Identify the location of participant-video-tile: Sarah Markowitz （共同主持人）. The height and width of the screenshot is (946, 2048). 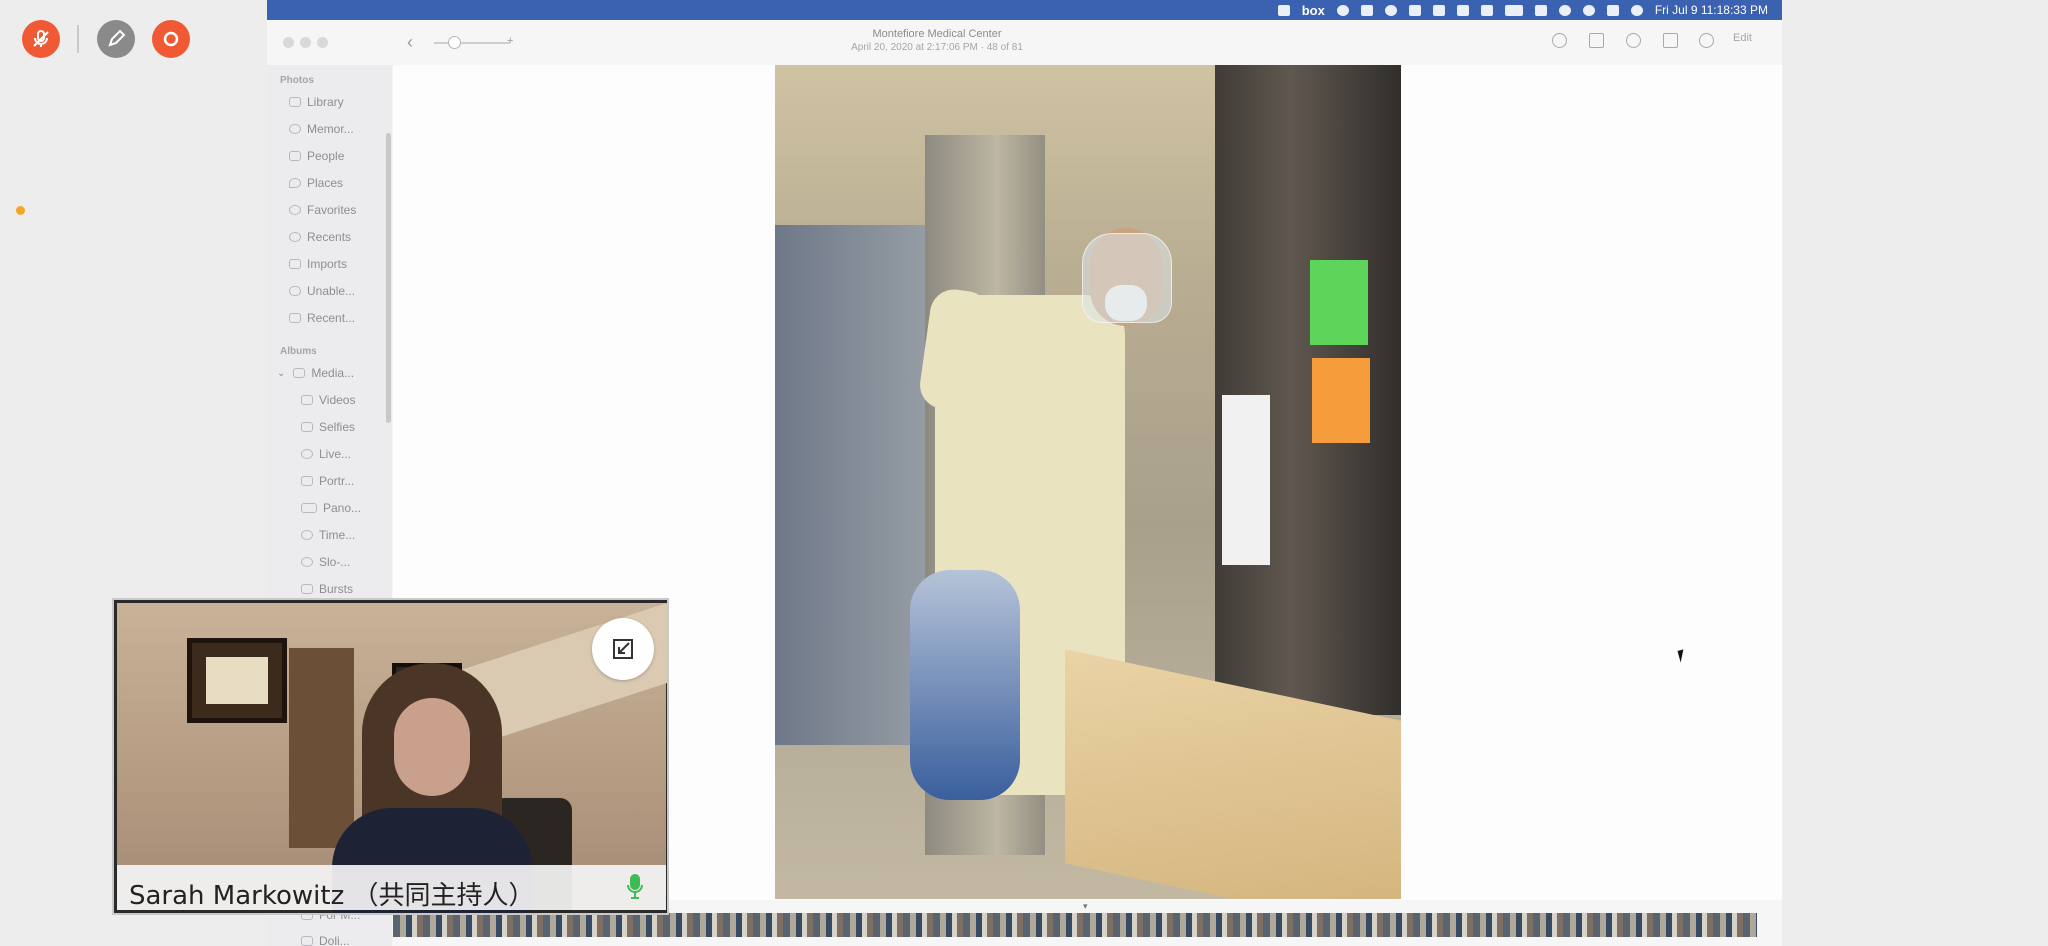
(390, 756).